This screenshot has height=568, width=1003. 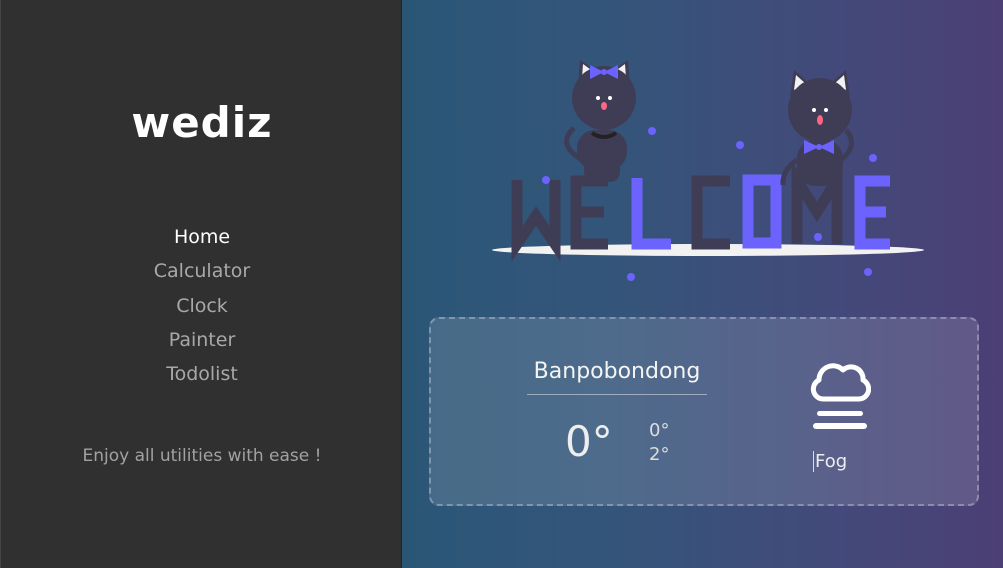 What do you see at coordinates (202, 344) in the screenshot?
I see `nav-item-painter: Painter` at bounding box center [202, 344].